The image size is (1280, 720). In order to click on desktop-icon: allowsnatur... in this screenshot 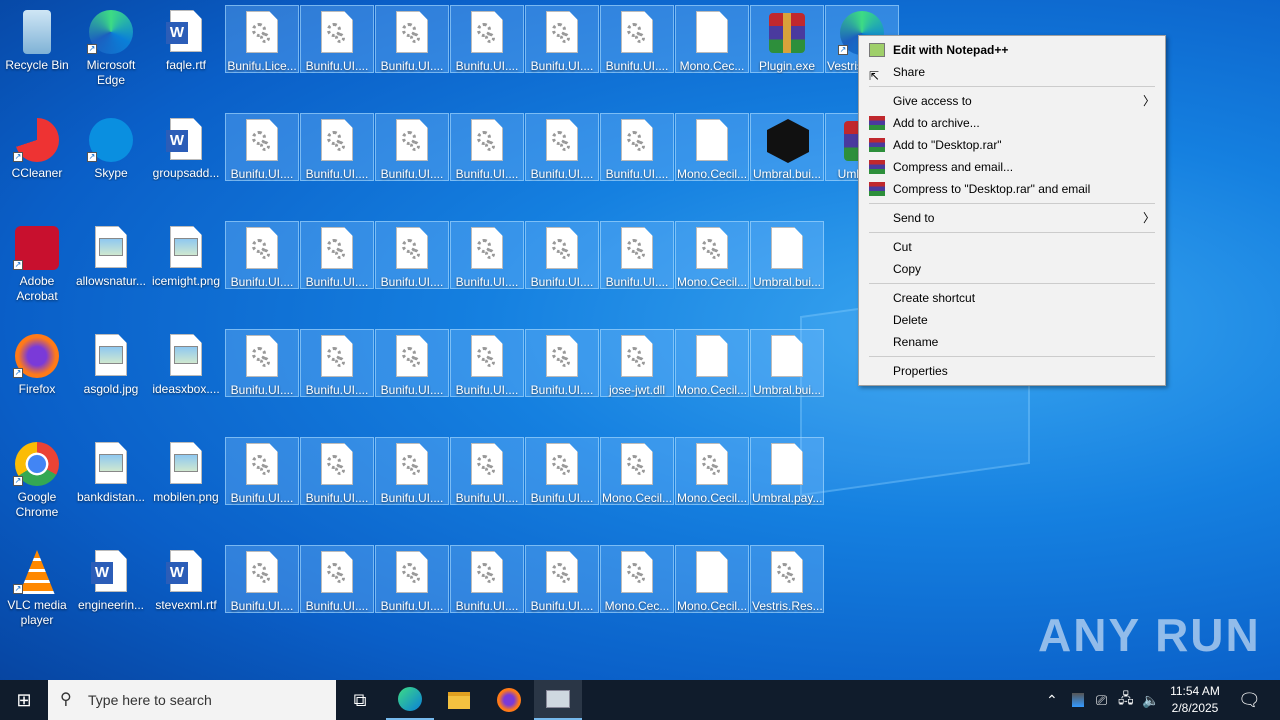, I will do `click(111, 255)`.